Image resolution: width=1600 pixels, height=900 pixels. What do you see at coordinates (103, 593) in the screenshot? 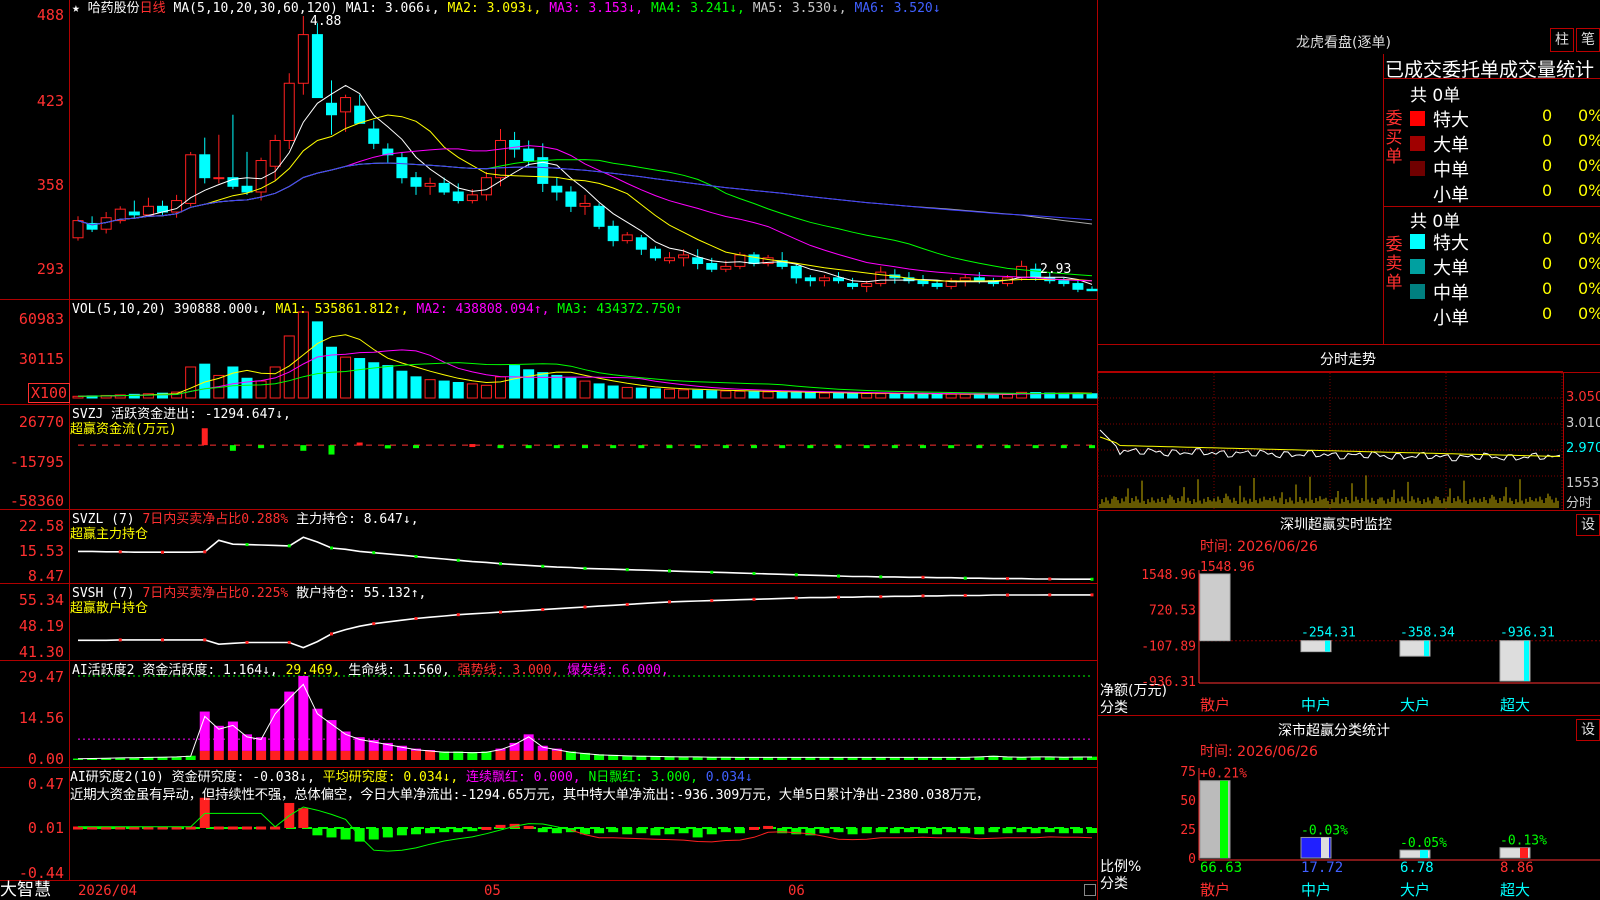
I see `svsh-title: SVSH (7)` at bounding box center [103, 593].